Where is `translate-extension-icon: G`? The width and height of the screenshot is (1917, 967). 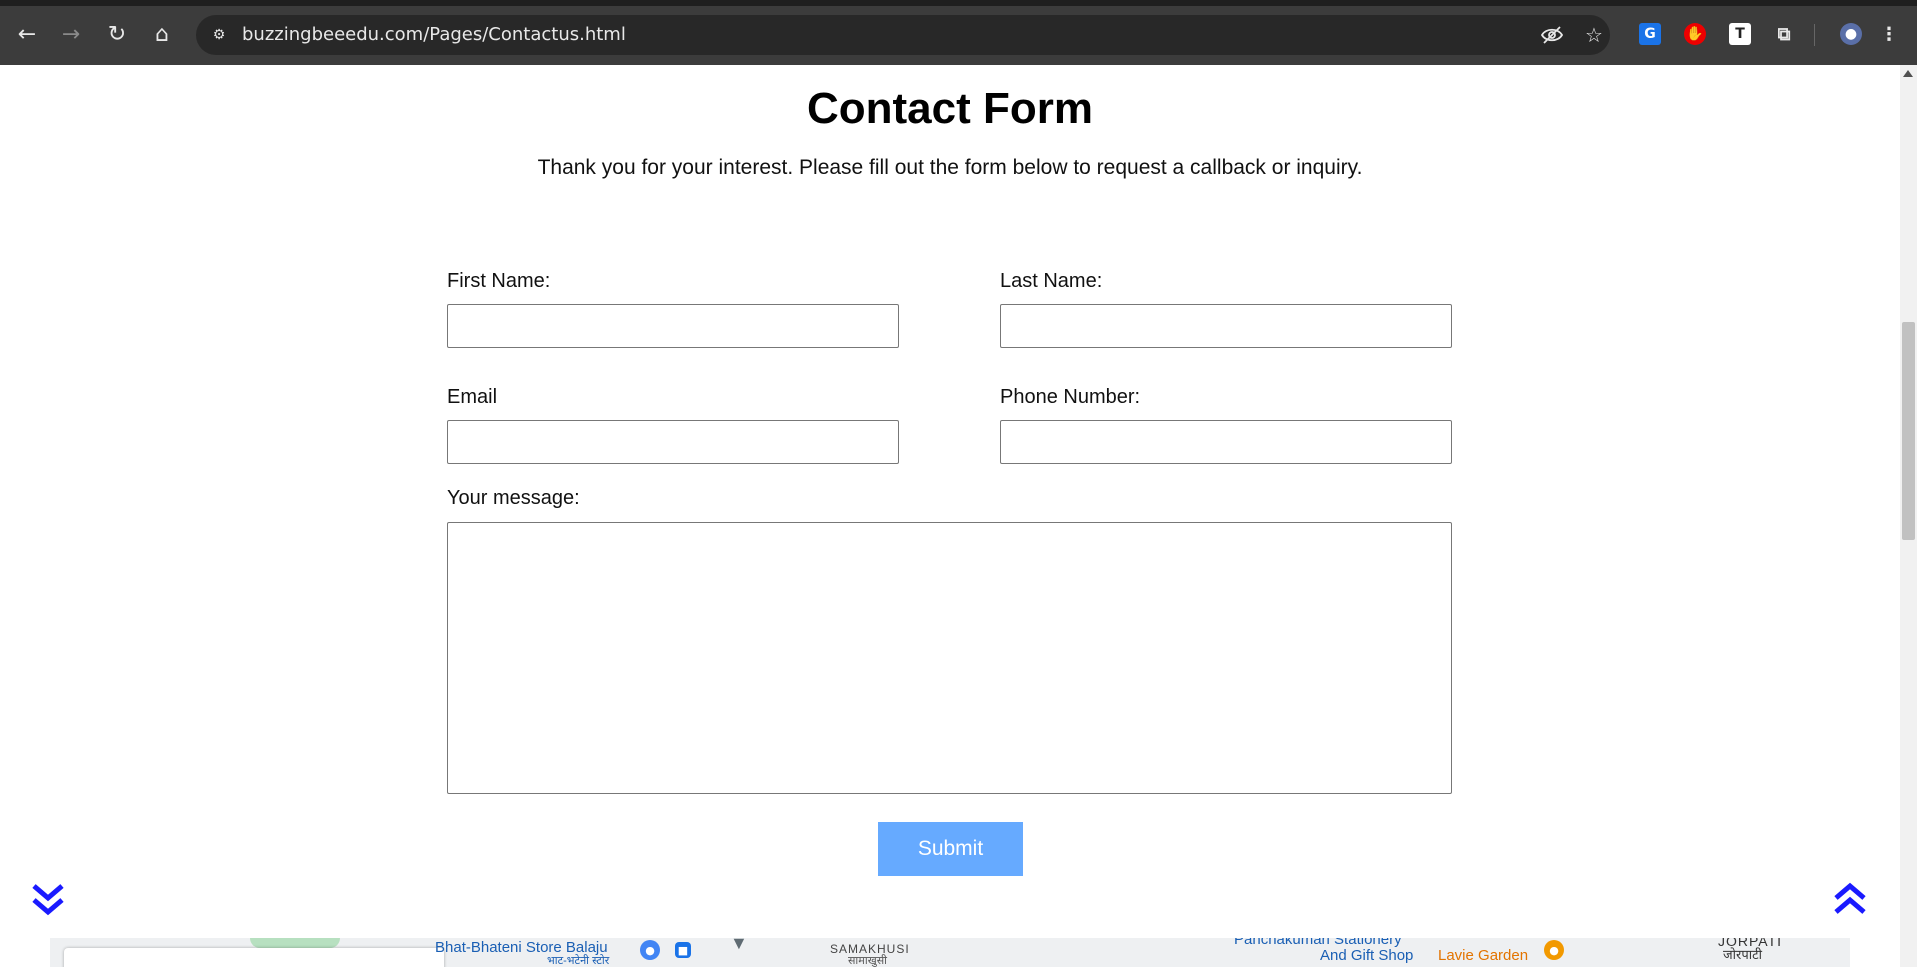 translate-extension-icon: G is located at coordinates (1650, 34).